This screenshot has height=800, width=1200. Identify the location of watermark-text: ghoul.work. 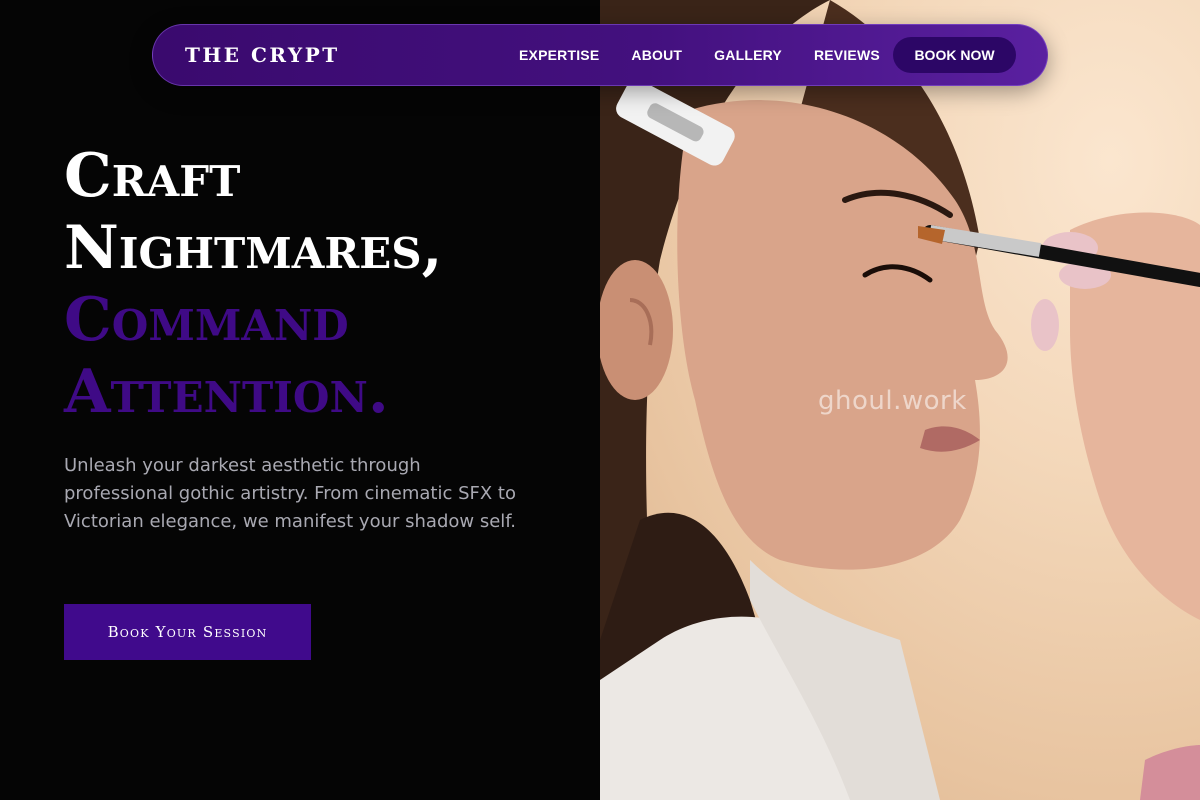
(892, 401).